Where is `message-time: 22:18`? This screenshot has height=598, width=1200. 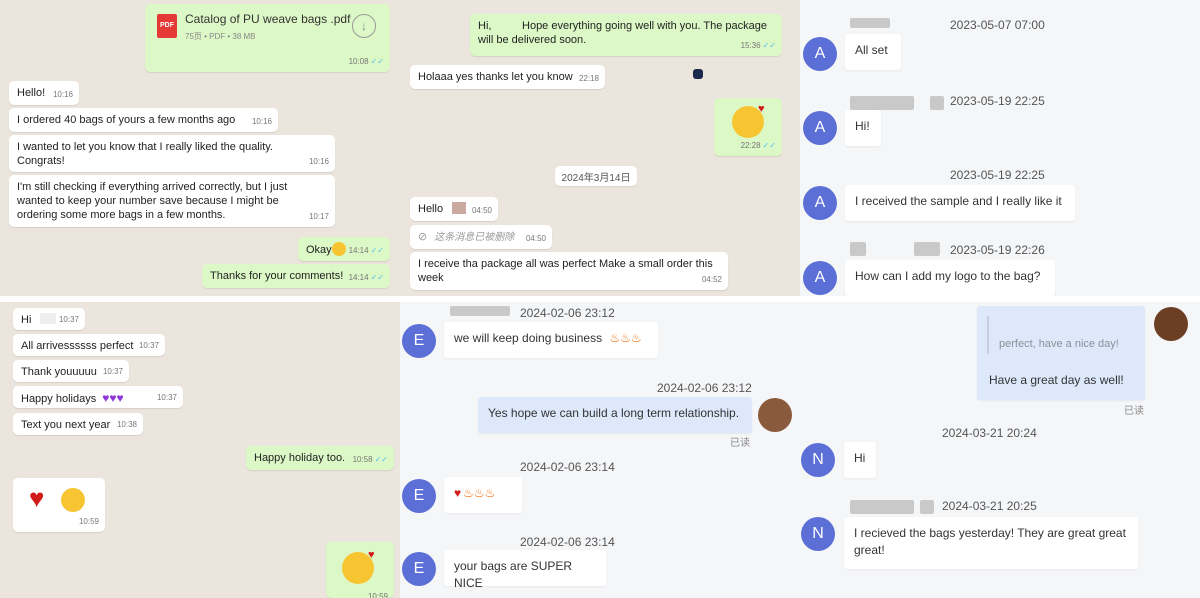
message-time: 22:18 is located at coordinates (588, 78).